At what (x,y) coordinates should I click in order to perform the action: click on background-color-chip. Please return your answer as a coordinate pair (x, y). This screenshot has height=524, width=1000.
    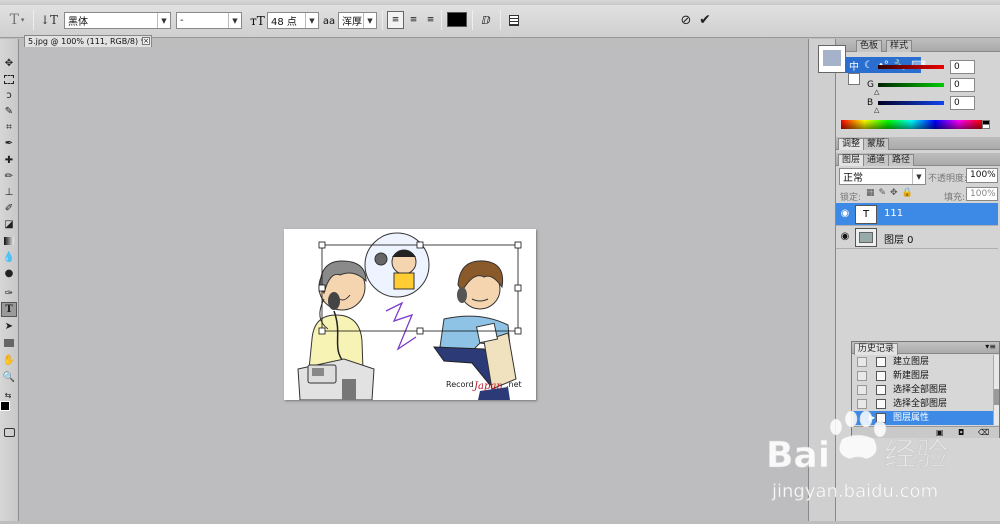
    Looking at the image, I should click on (854, 79).